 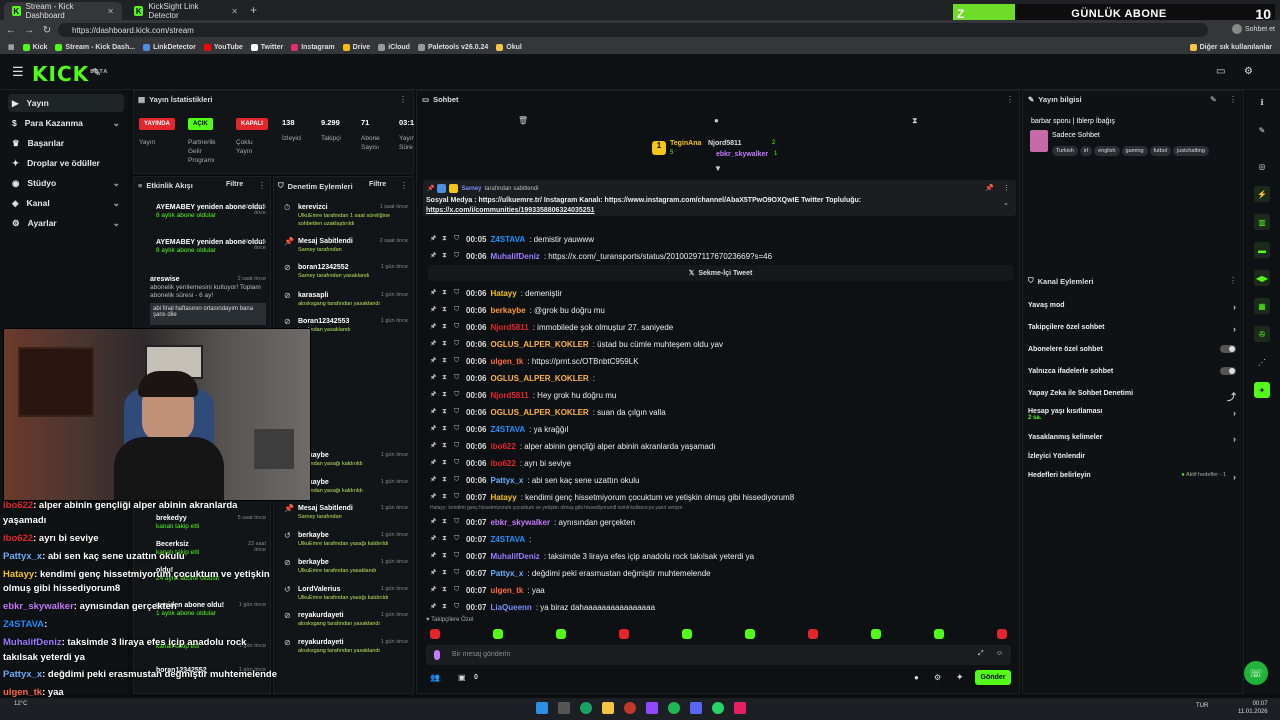 I want to click on chrome-icon, so click(x=586, y=708).